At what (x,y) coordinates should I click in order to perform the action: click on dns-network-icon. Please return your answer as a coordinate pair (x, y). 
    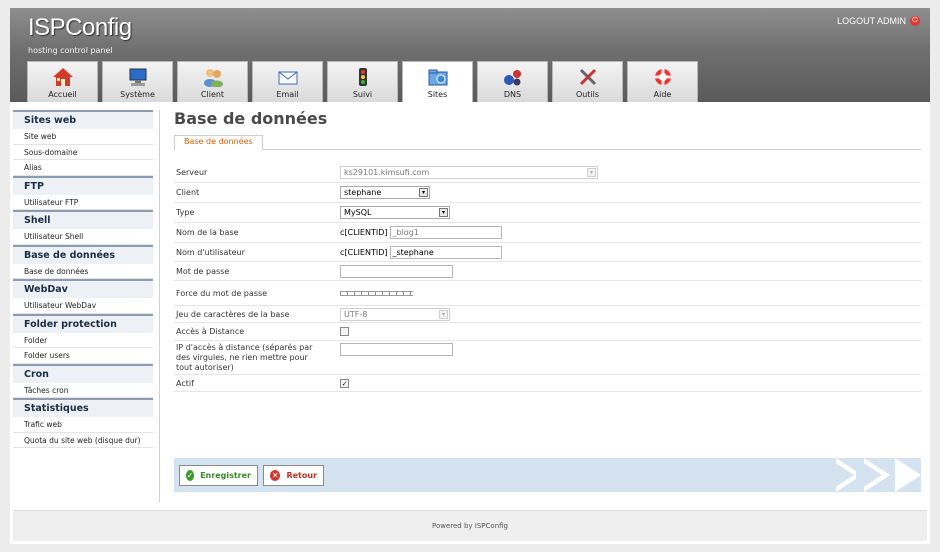
    Looking at the image, I should click on (512, 78).